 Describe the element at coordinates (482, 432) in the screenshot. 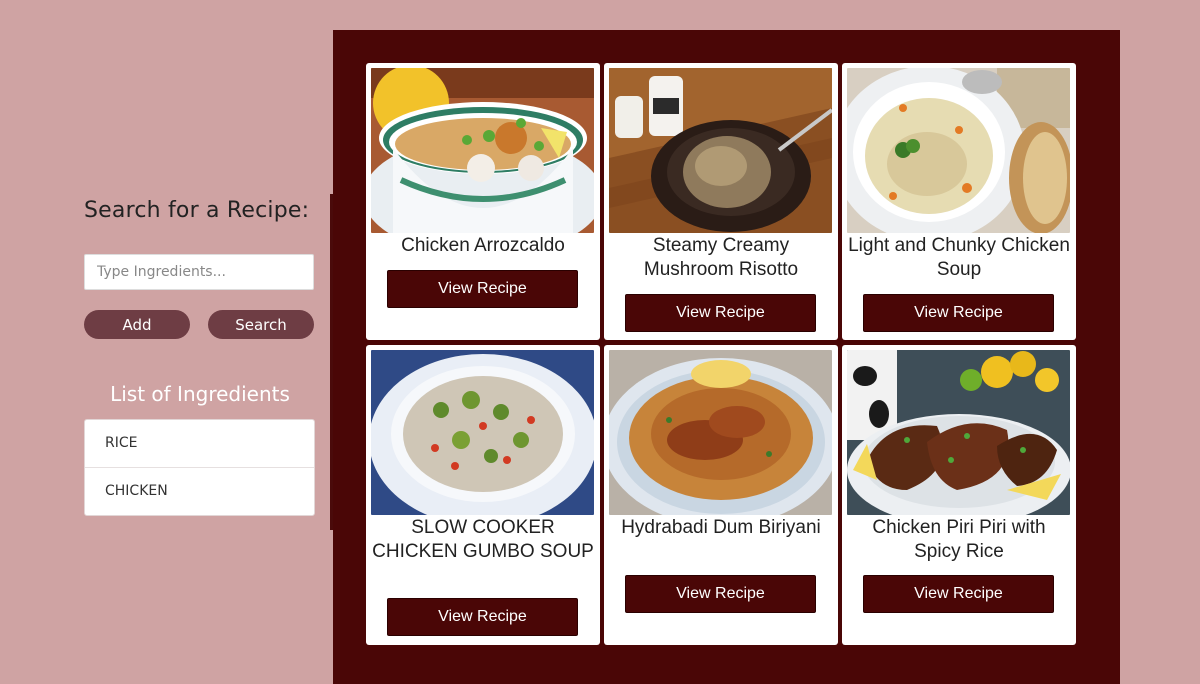

I see `recipe-image-gumbo-plate` at that location.